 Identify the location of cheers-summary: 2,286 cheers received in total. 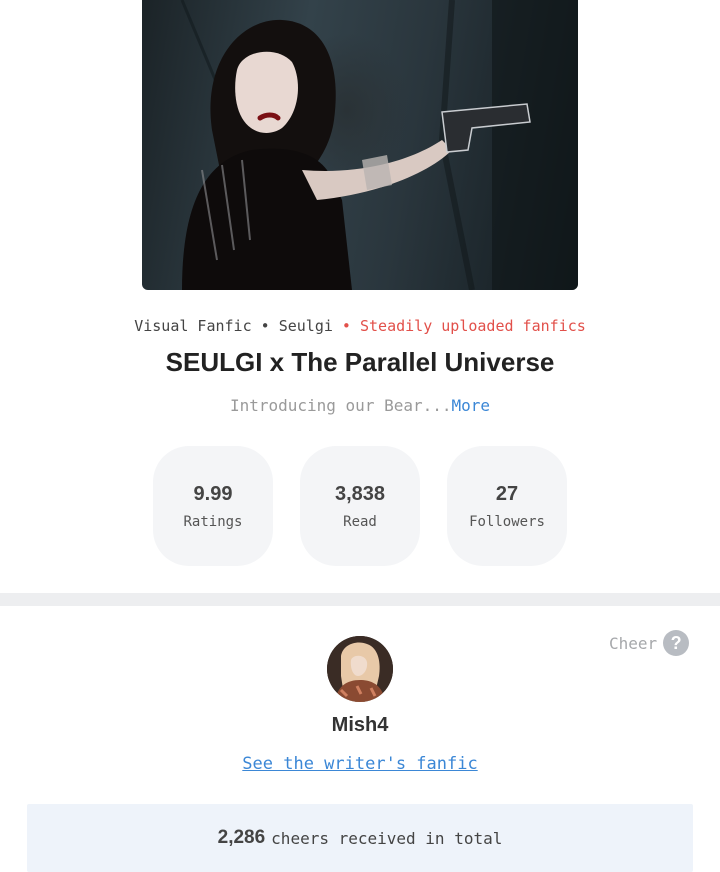
(360, 838).